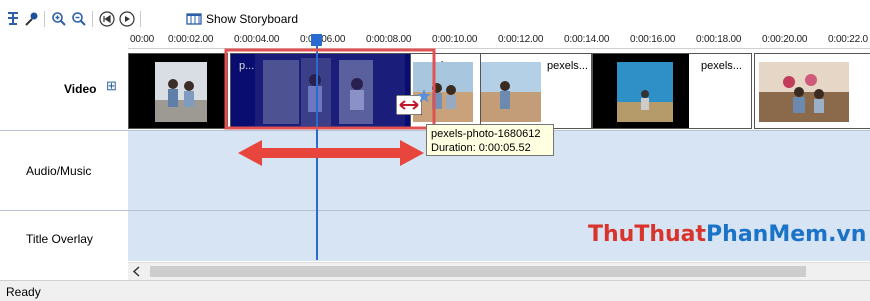 This screenshot has width=870, height=301. What do you see at coordinates (653, 39) in the screenshot?
I see `ruler-tick: 0:00:16.00` at bounding box center [653, 39].